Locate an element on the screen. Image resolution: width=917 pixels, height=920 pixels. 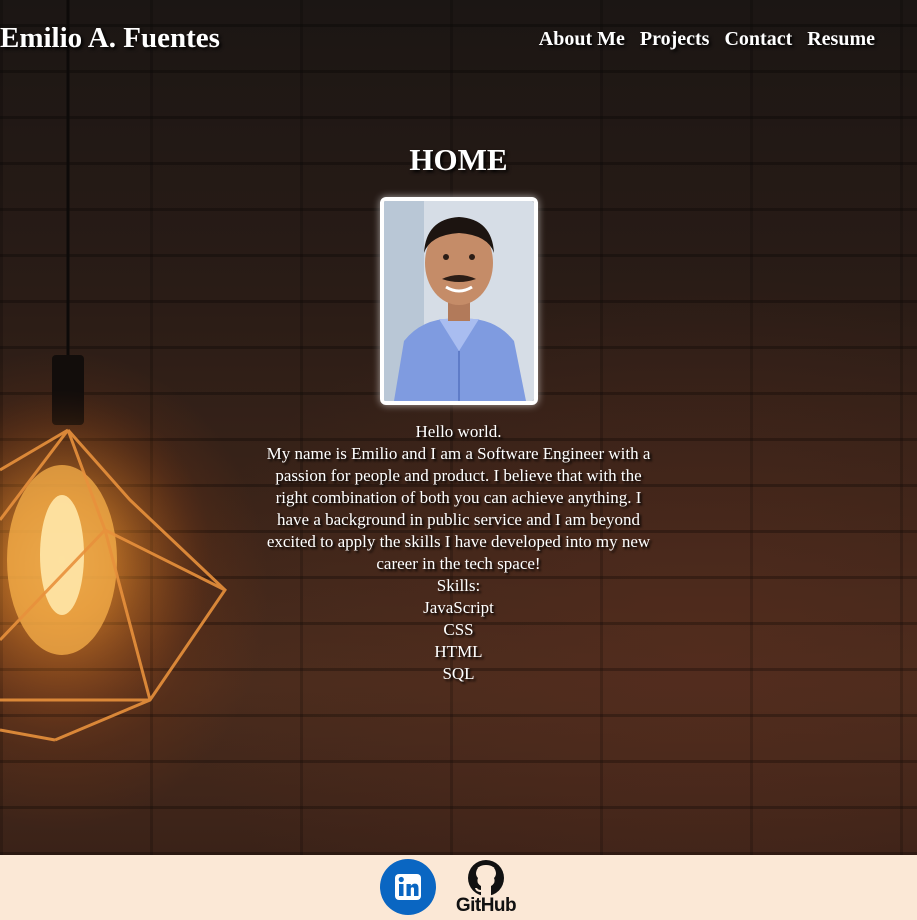
profile-photo is located at coordinates (458, 301).